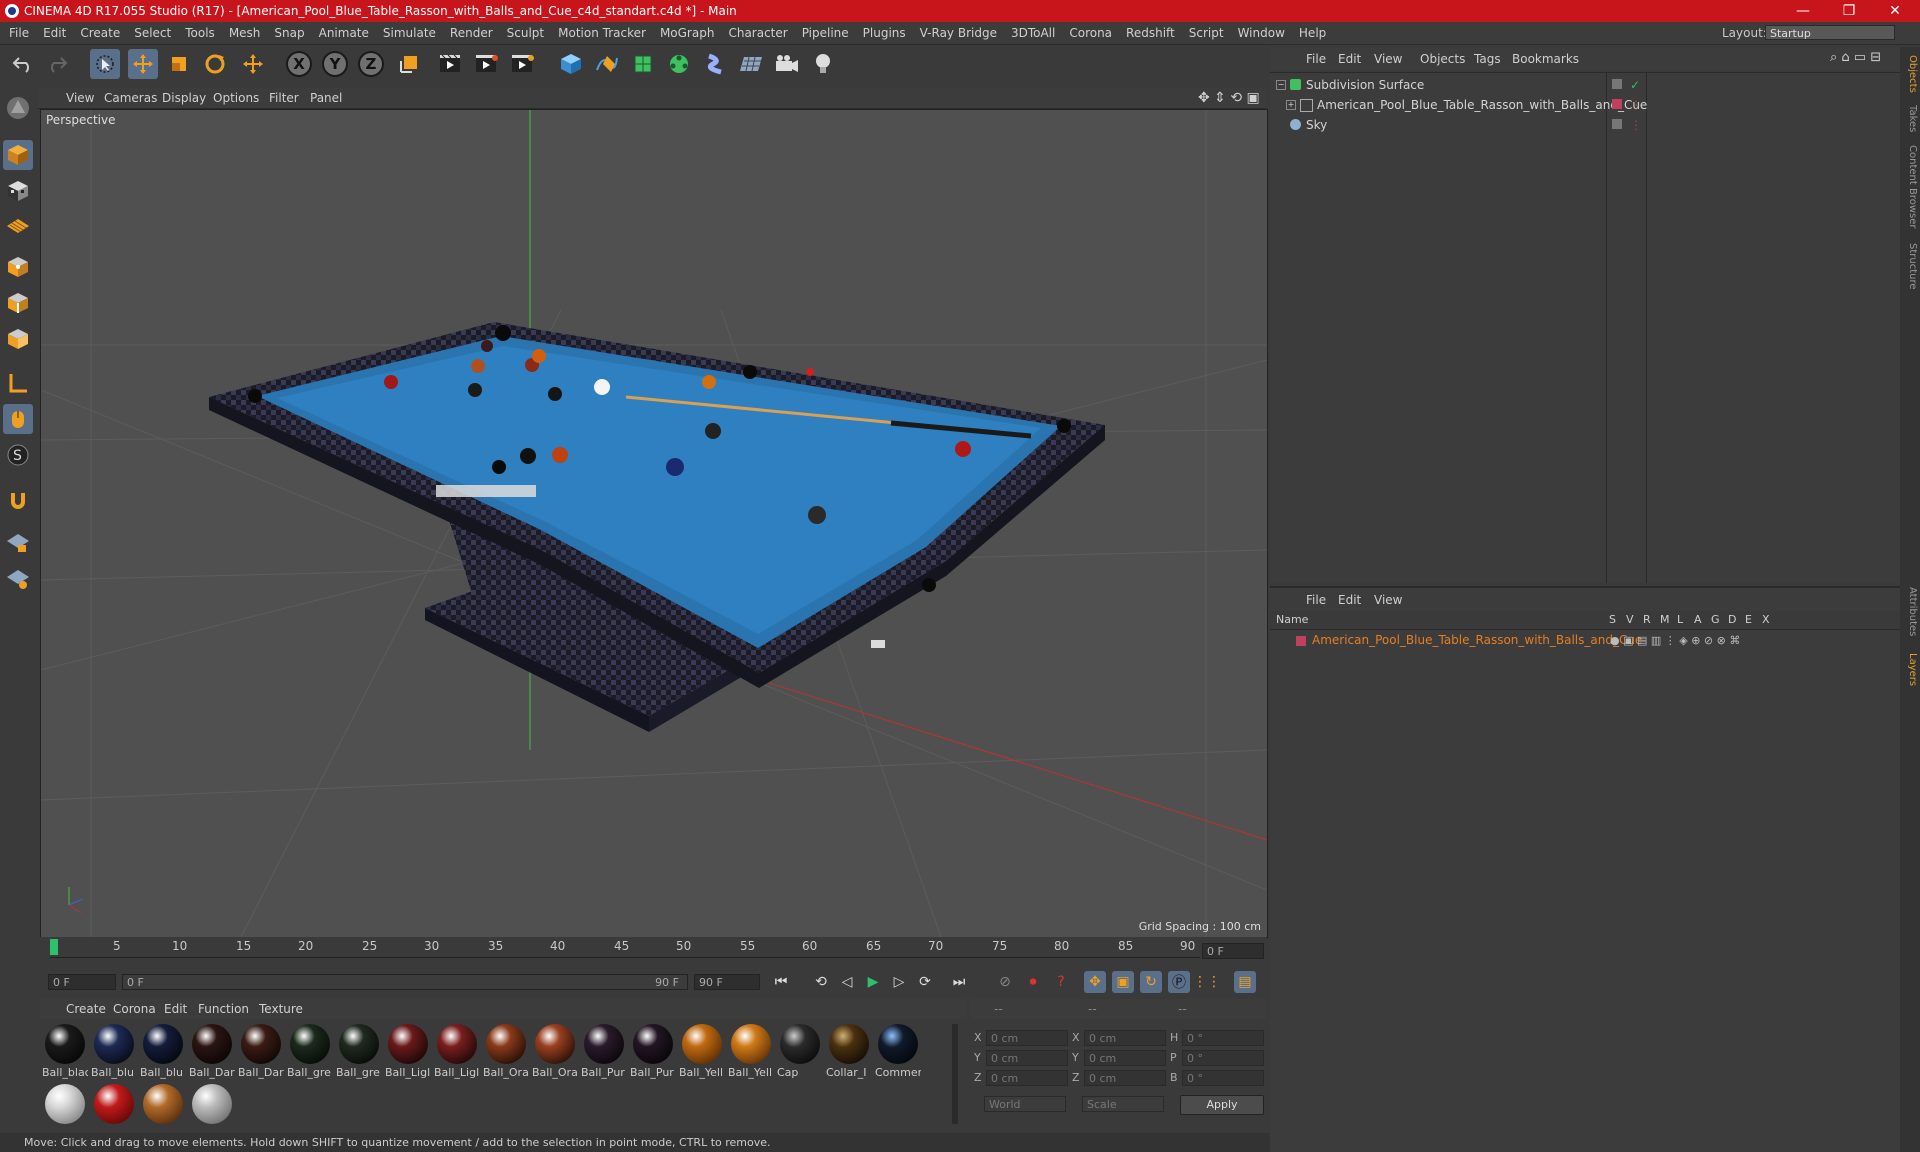 The height and width of the screenshot is (1152, 1920). What do you see at coordinates (873, 982) in the screenshot?
I see `play-icon: ▶` at bounding box center [873, 982].